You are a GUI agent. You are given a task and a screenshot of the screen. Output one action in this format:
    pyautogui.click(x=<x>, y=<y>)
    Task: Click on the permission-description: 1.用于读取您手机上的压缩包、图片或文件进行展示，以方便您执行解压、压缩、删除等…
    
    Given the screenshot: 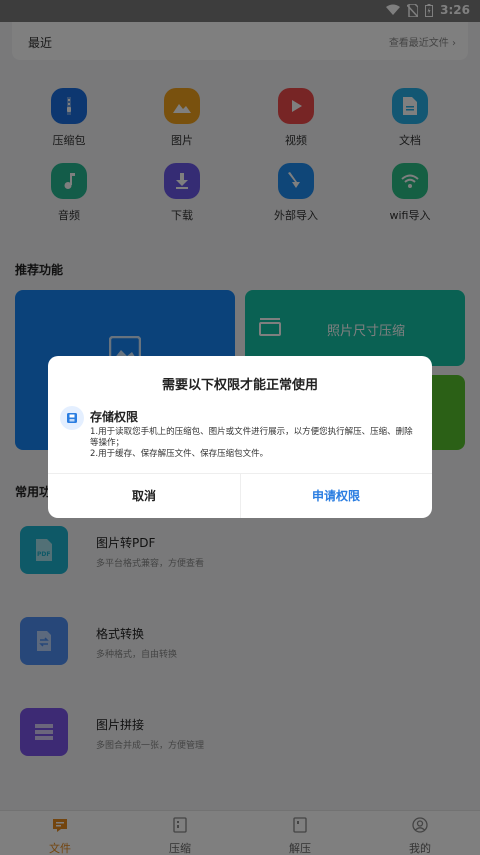 What is the action you would take?
    pyautogui.click(x=255, y=443)
    